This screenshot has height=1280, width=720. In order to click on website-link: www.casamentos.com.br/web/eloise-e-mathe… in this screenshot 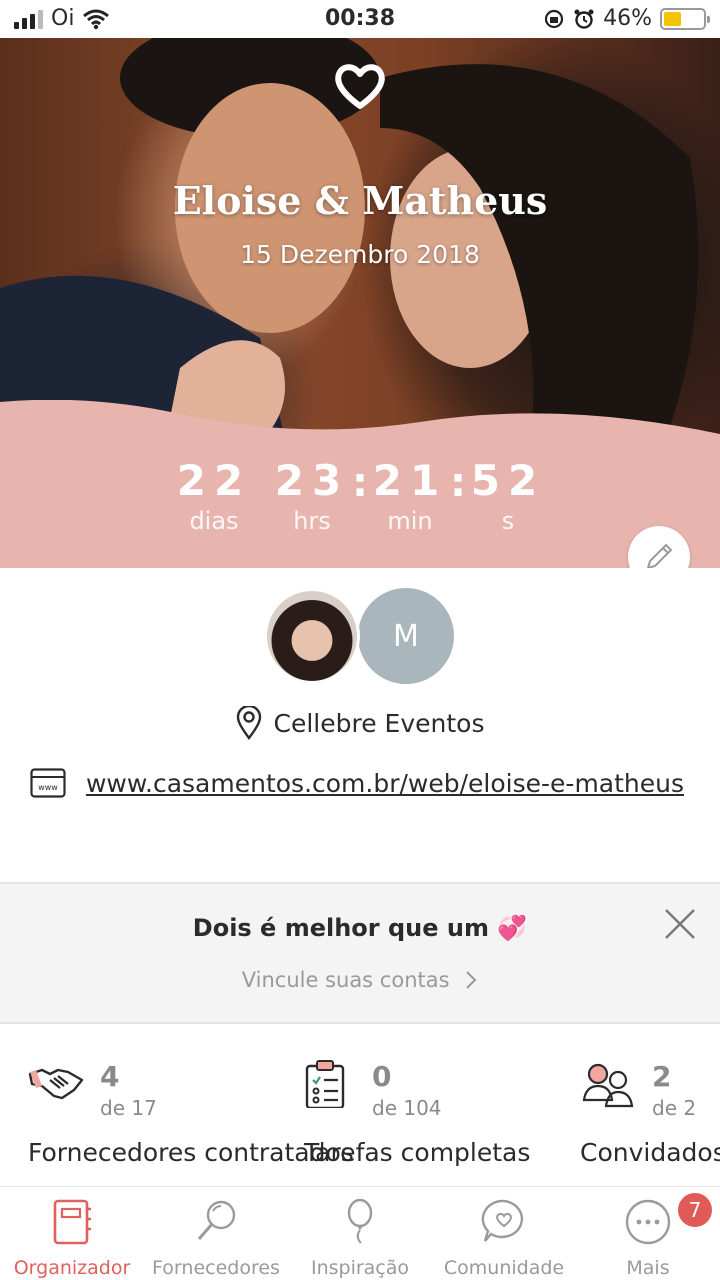, I will do `click(385, 783)`.